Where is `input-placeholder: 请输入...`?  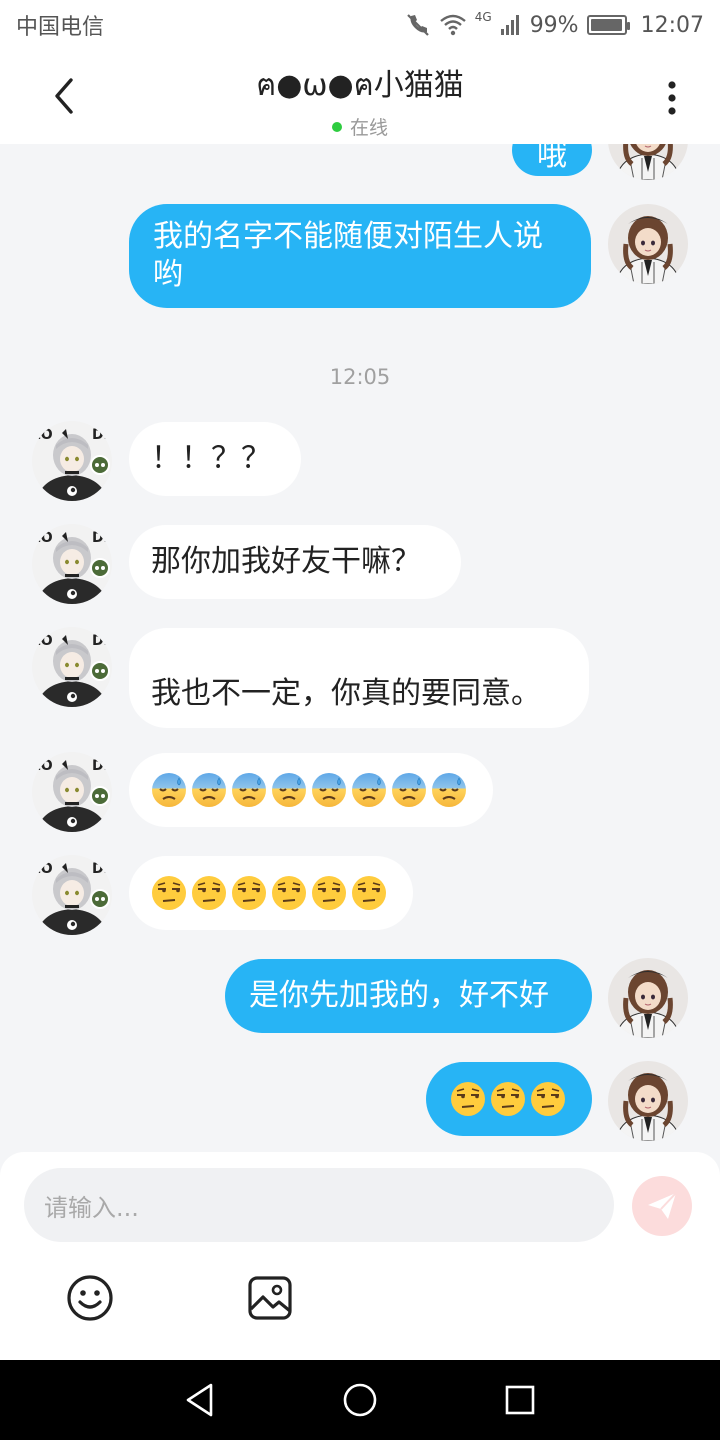 input-placeholder: 请输入... is located at coordinates (91, 1207).